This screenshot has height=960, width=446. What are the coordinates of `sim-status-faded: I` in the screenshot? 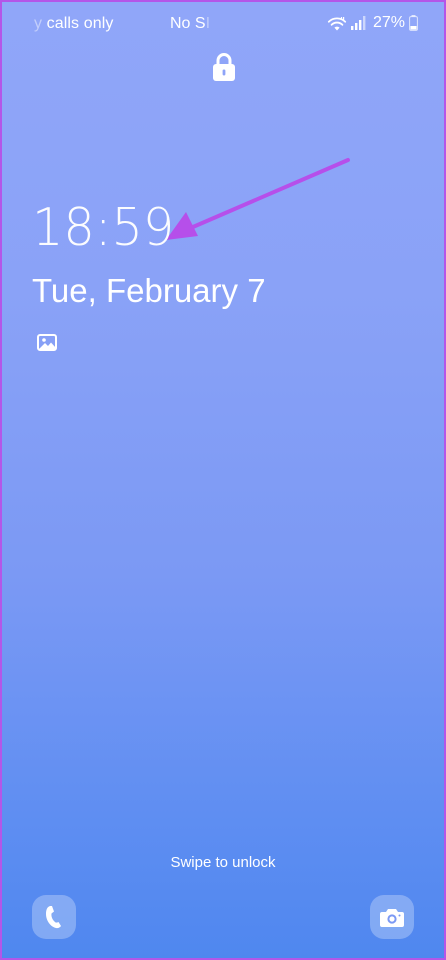 It's located at (208, 23).